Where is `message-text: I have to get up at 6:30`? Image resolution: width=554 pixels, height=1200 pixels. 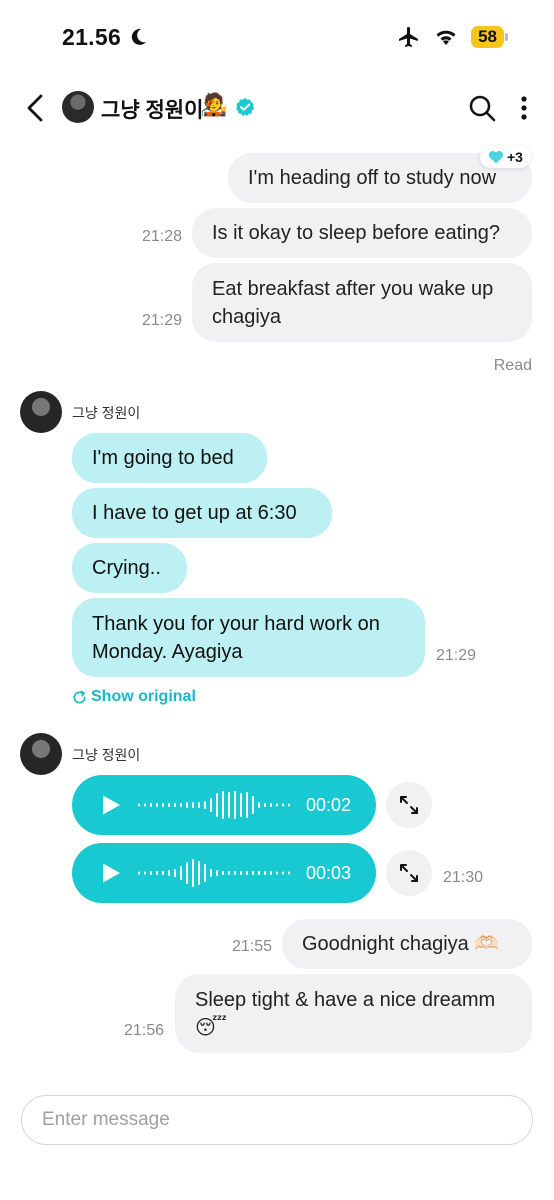 message-text: I have to get up at 6:30 is located at coordinates (194, 513).